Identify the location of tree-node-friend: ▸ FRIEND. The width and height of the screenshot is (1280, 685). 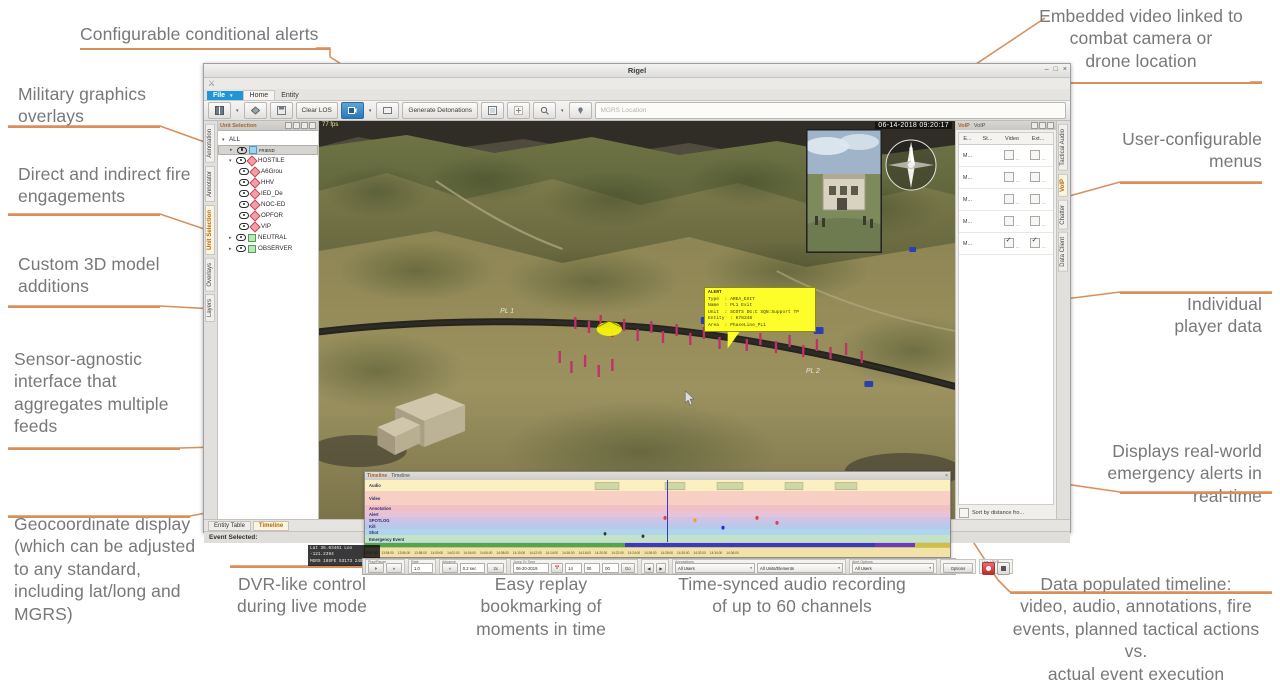
(268, 150).